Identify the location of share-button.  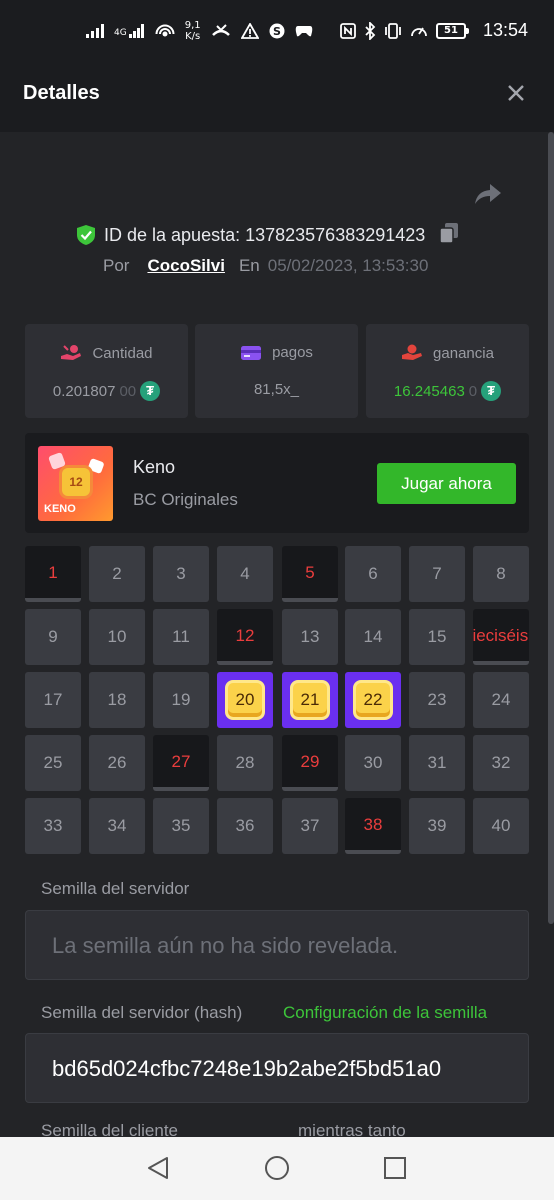
(489, 196).